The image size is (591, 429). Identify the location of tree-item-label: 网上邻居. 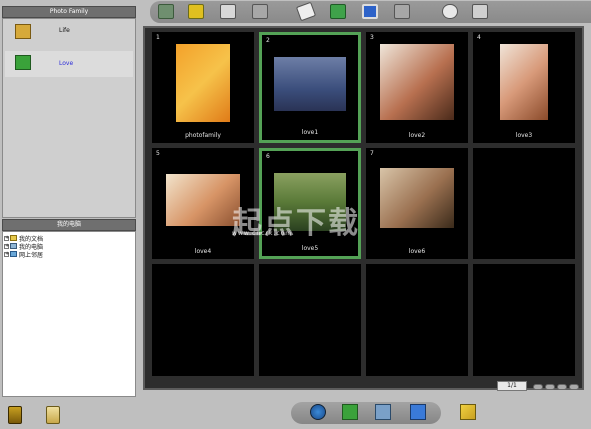
(31, 255).